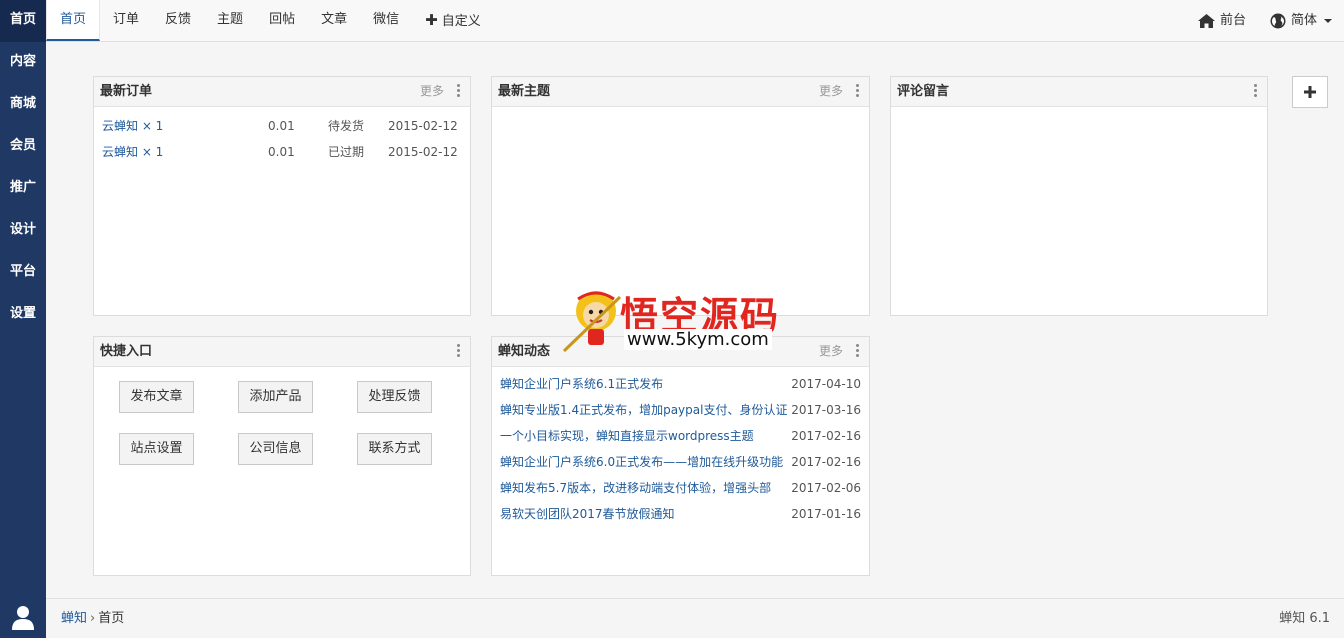 The width and height of the screenshot is (1344, 638). I want to click on news-item: 蝉知企业门户系统6.0正式发布——增加在线升级功能 2017-02-16, so click(680, 462).